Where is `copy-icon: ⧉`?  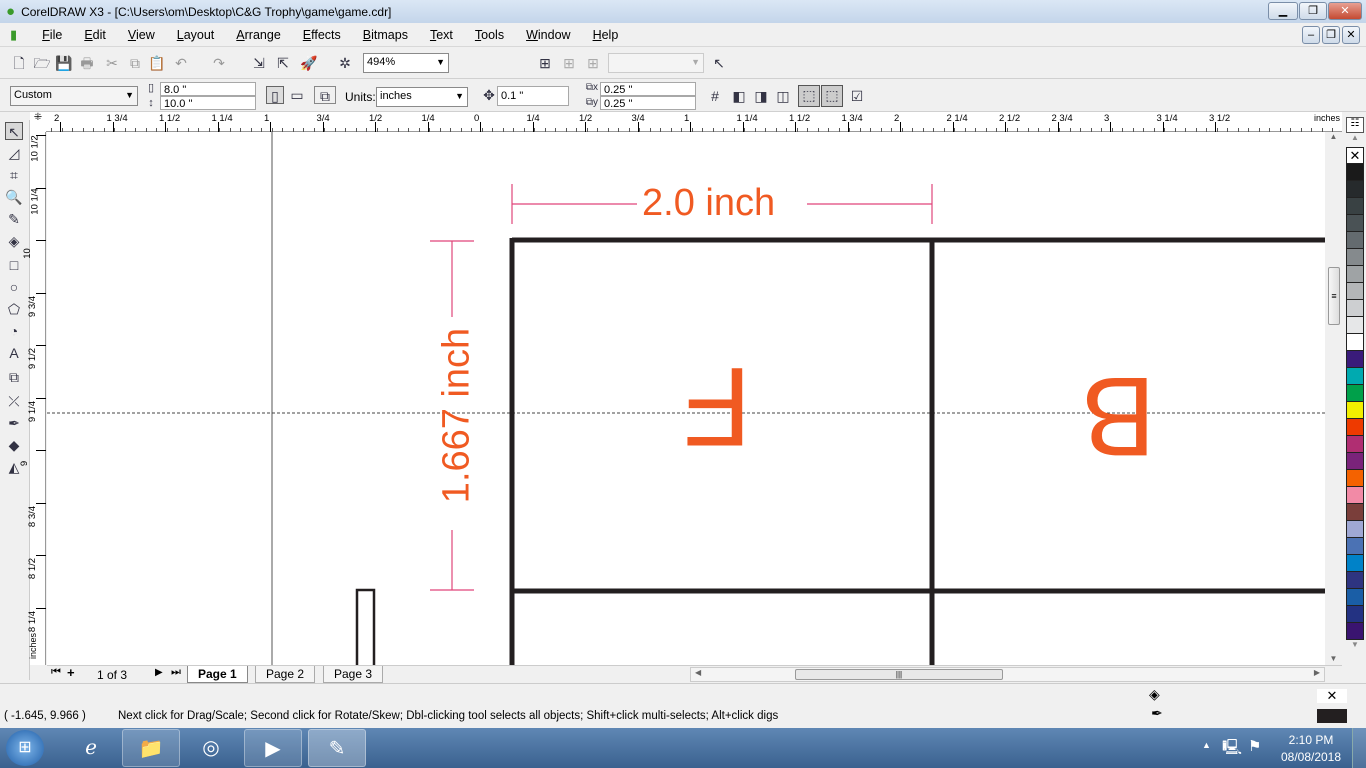
copy-icon: ⧉ is located at coordinates (135, 63).